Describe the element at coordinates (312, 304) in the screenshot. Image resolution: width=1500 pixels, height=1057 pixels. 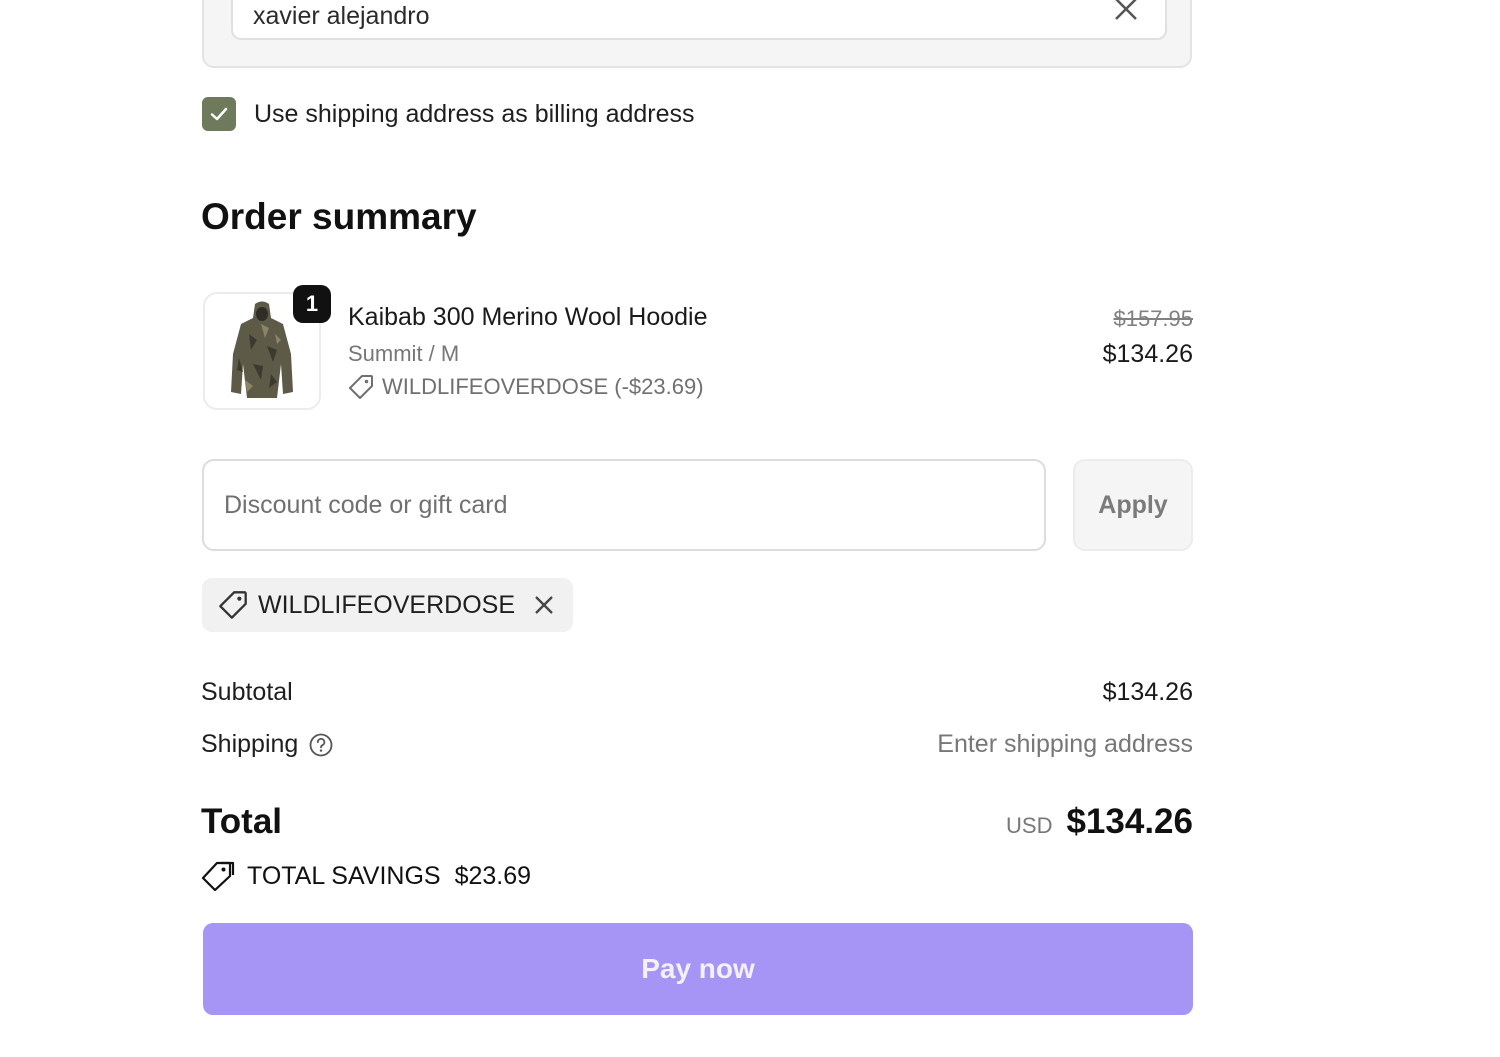
I see `quantity-badge: 1` at that location.